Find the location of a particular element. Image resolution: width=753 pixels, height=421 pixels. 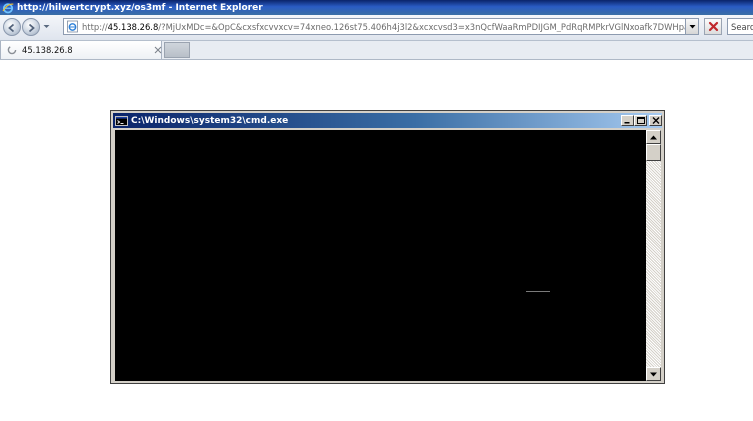

url-host: 45.138.26.8 is located at coordinates (133, 26).